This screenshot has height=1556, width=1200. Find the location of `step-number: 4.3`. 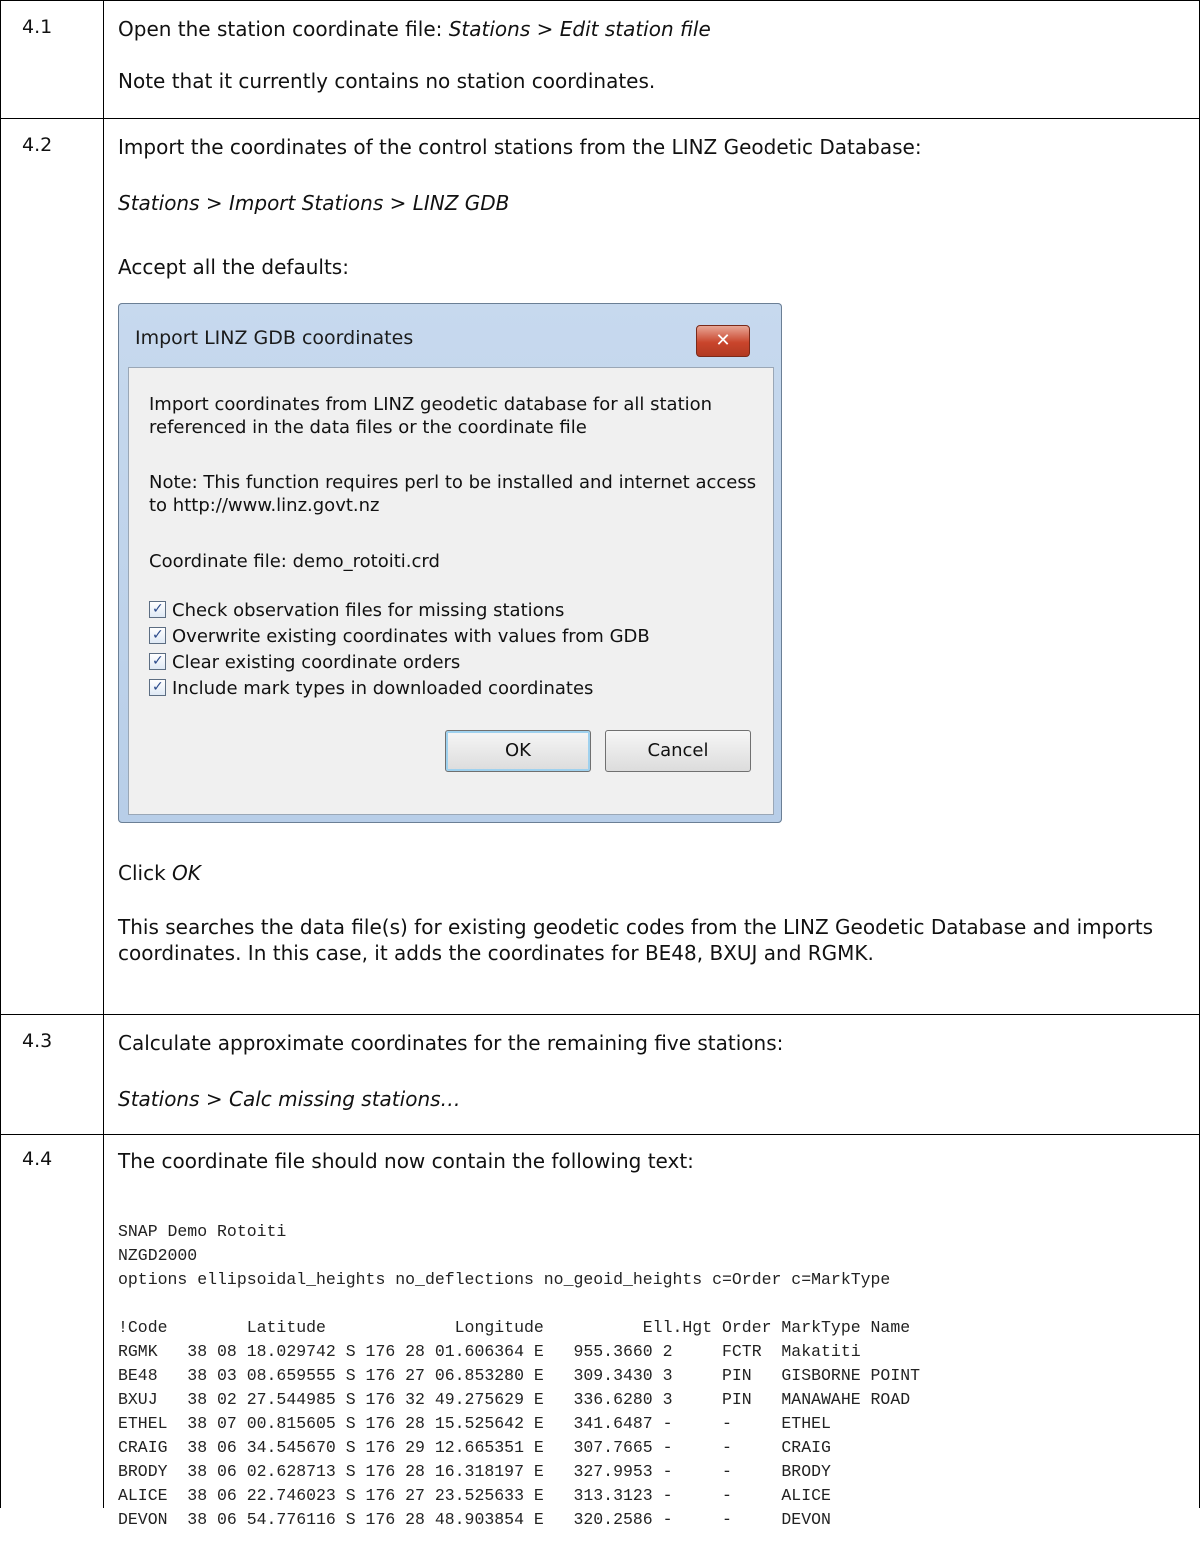

step-number: 4.3 is located at coordinates (37, 1041).